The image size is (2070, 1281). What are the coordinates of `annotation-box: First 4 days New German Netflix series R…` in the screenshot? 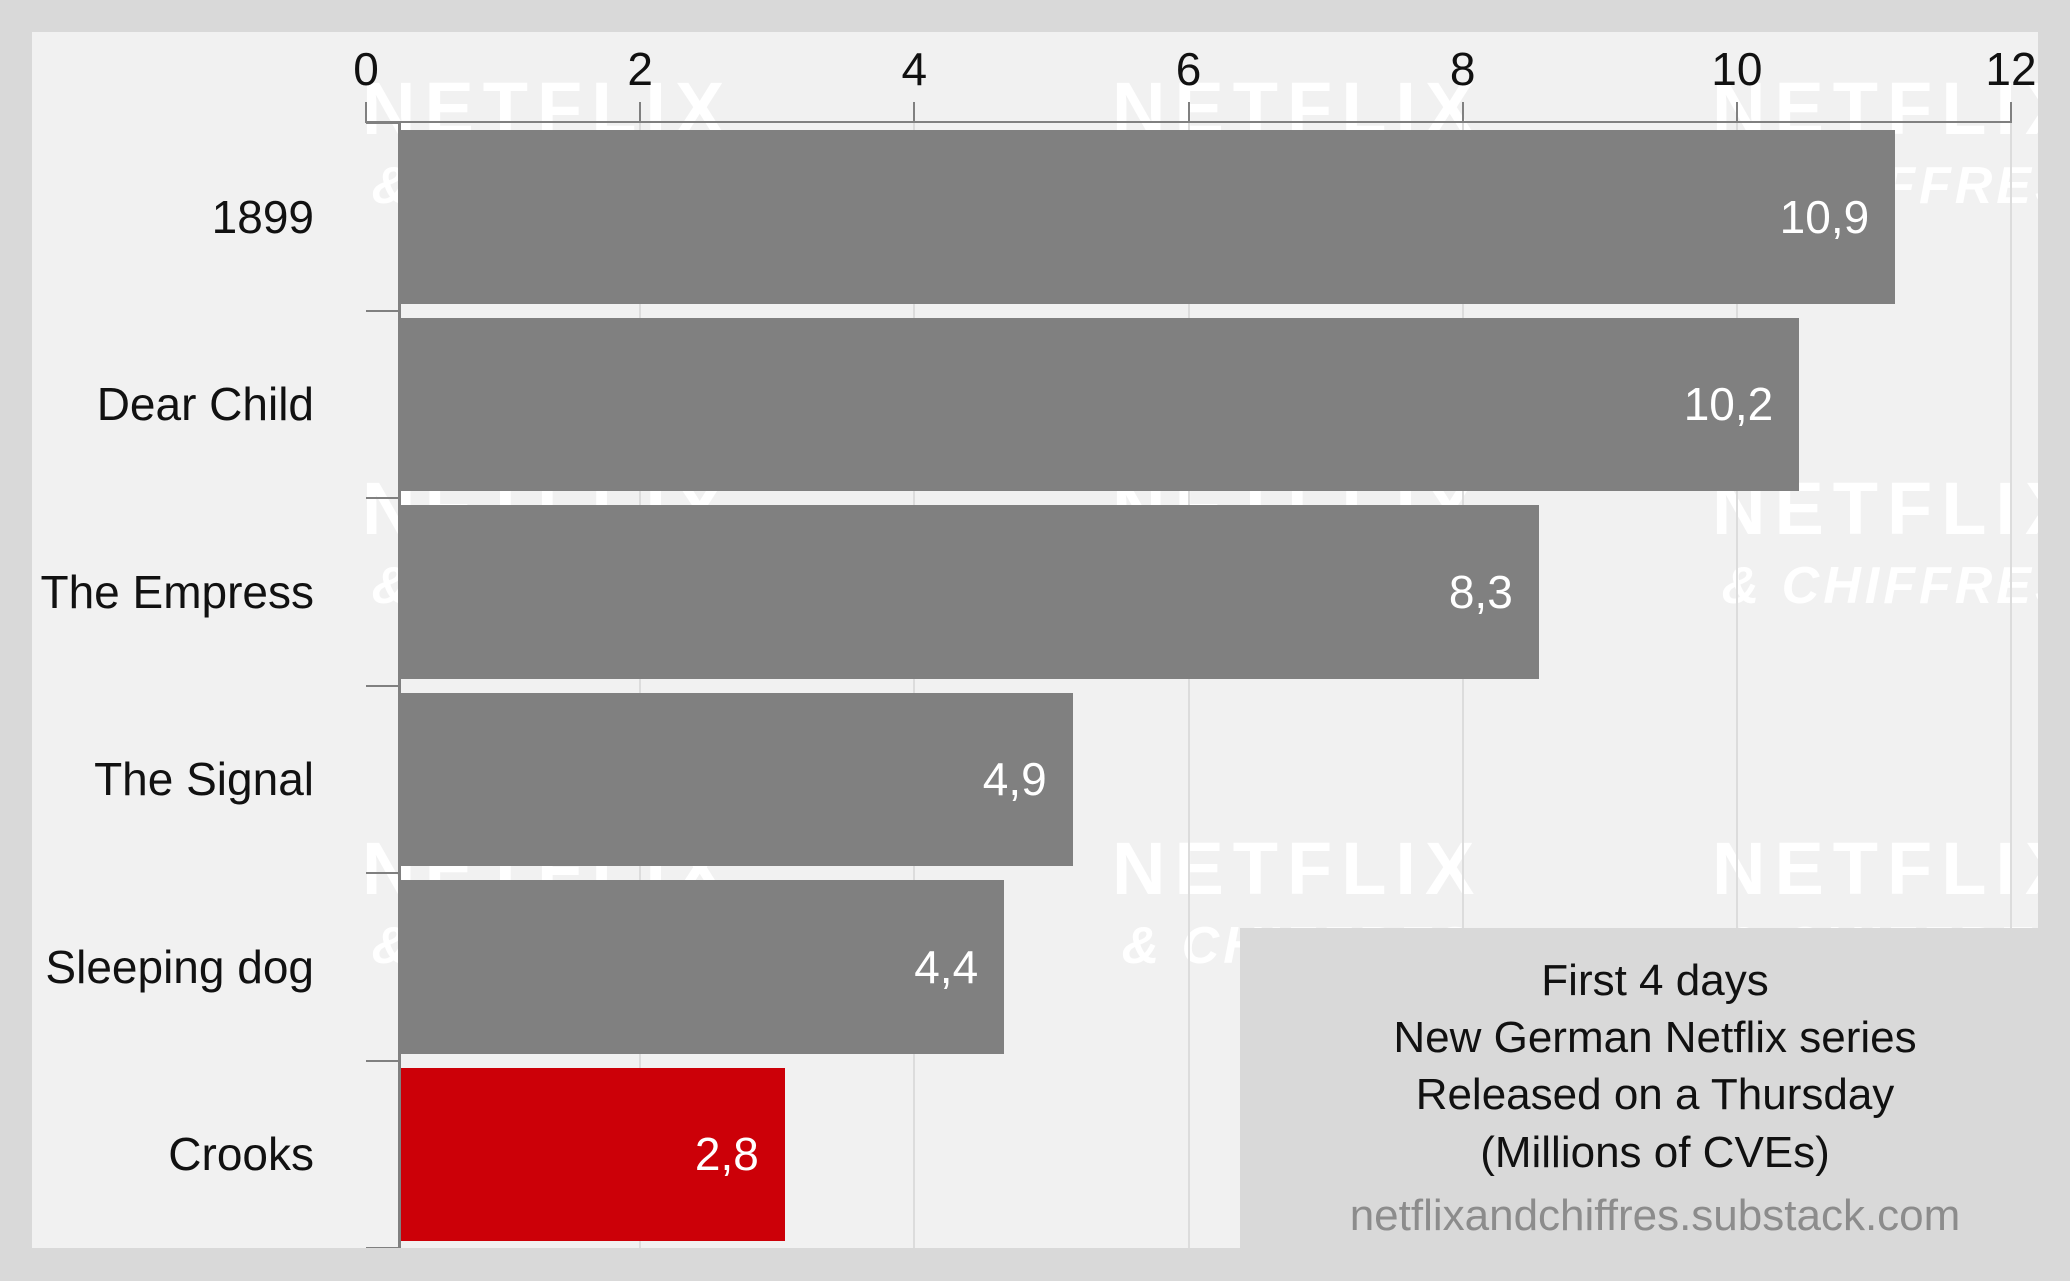 It's located at (1655, 1104).